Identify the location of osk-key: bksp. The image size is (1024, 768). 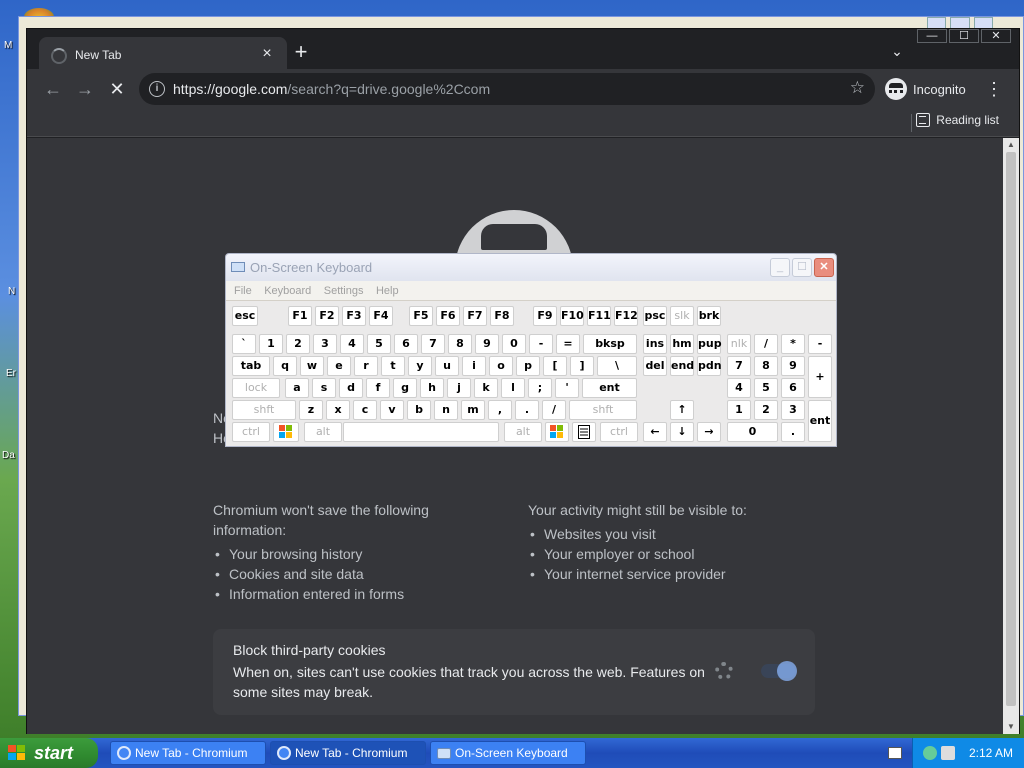
(610, 344).